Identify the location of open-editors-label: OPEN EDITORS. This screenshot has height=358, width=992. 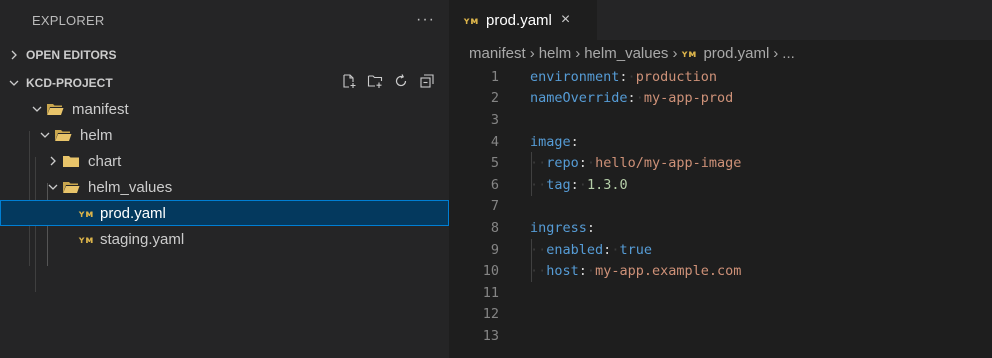
(71, 55).